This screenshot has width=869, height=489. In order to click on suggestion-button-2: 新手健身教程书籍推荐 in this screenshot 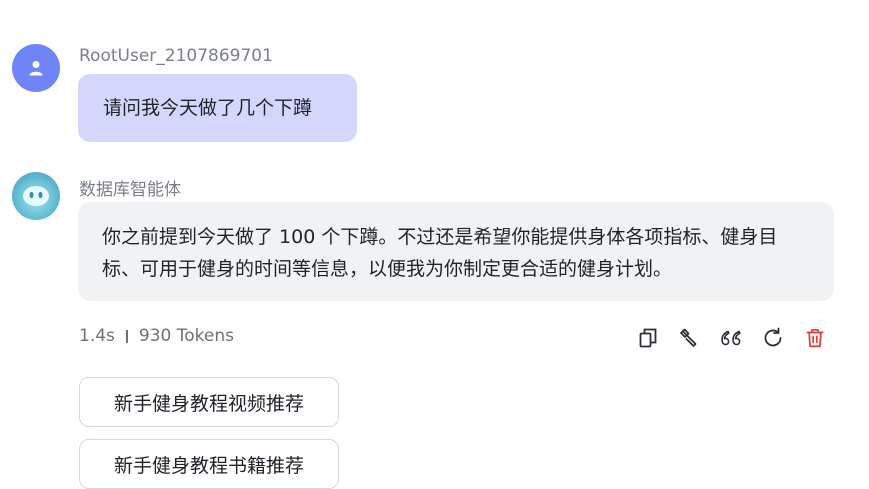, I will do `click(209, 464)`.